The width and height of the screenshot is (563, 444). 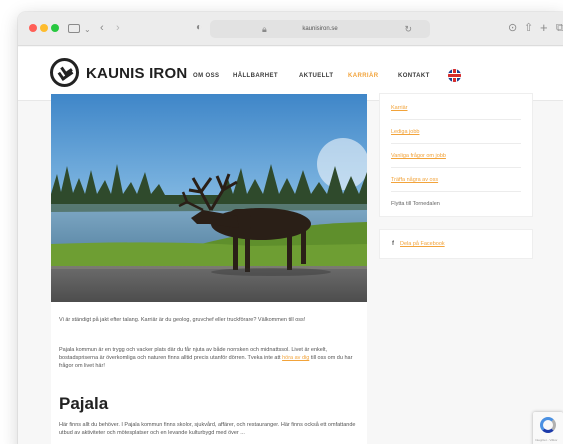 I want to click on logo-text: KAUNIS IRON, so click(x=136, y=74).